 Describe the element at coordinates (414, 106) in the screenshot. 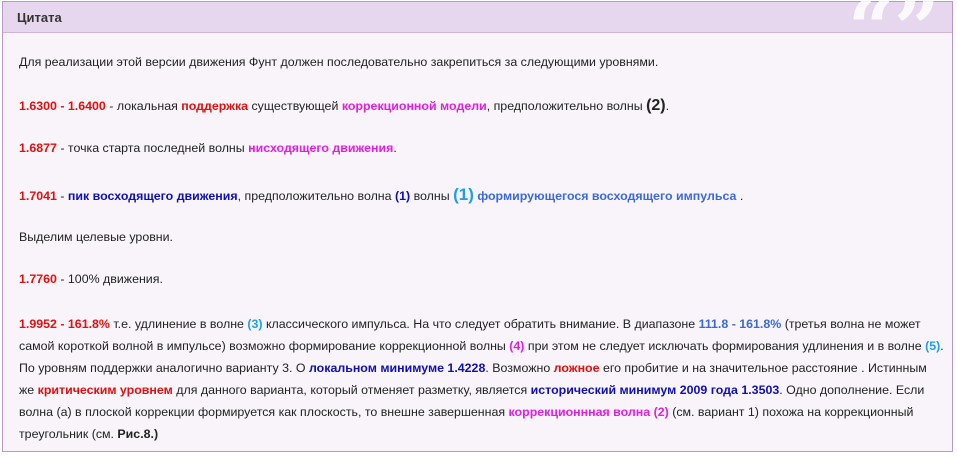

I see `highlight-correction-model: коррекционной модели` at that location.